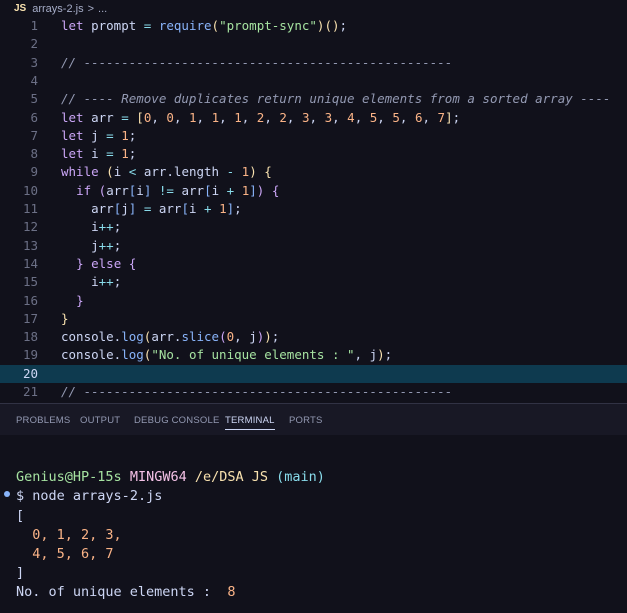 Image resolution: width=627 pixels, height=613 pixels. Describe the element at coordinates (34, 172) in the screenshot. I see `line-number: 9` at that location.